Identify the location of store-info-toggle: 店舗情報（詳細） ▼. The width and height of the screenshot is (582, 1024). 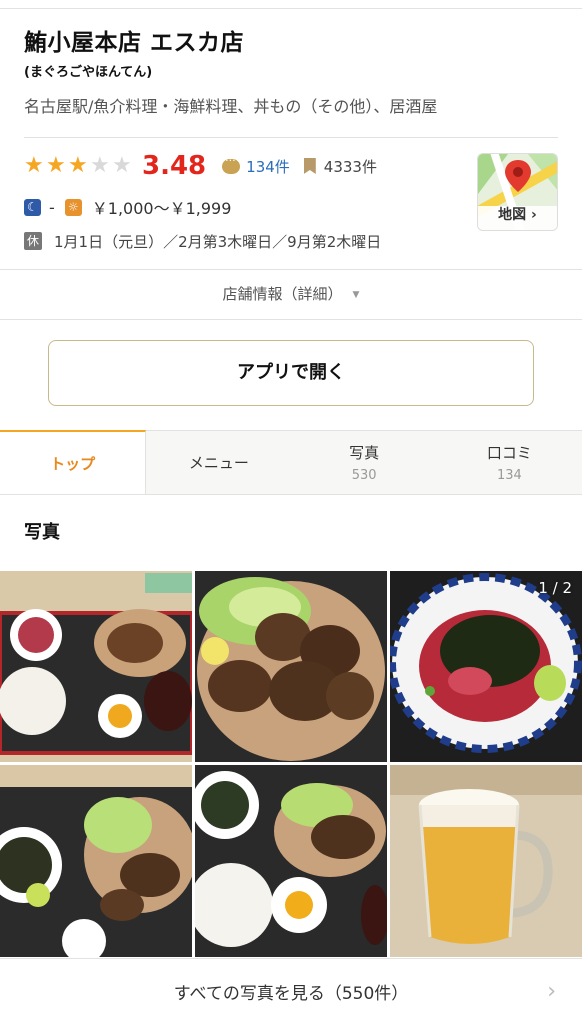
(291, 294).